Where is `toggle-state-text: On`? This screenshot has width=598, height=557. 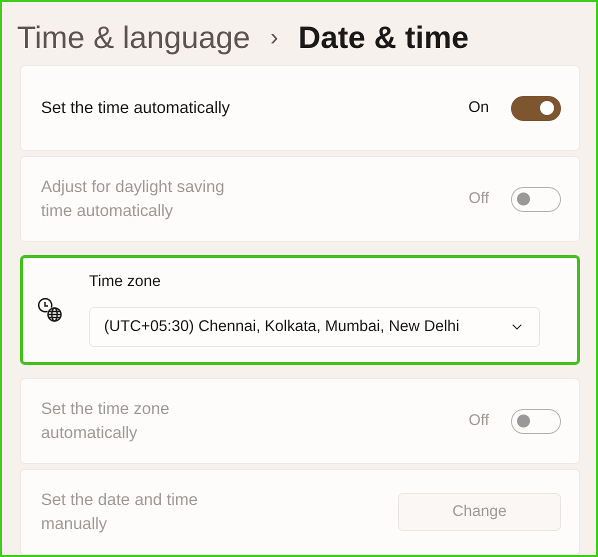
toggle-state-text: On is located at coordinates (478, 108).